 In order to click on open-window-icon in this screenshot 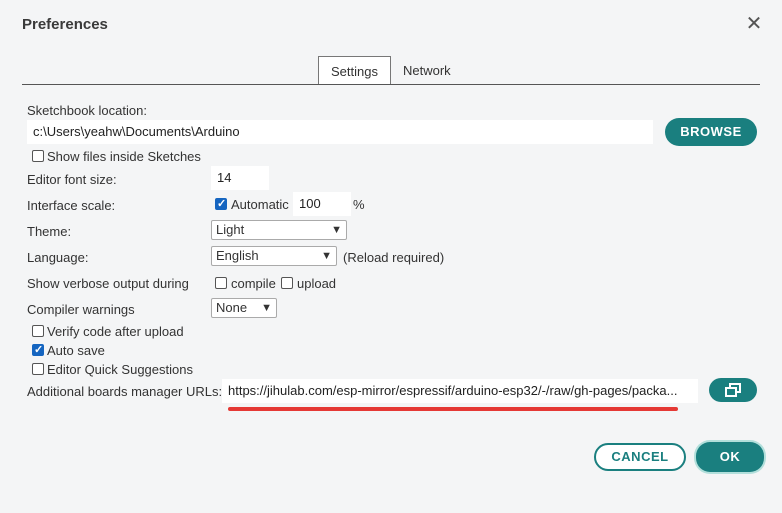, I will do `click(733, 390)`.